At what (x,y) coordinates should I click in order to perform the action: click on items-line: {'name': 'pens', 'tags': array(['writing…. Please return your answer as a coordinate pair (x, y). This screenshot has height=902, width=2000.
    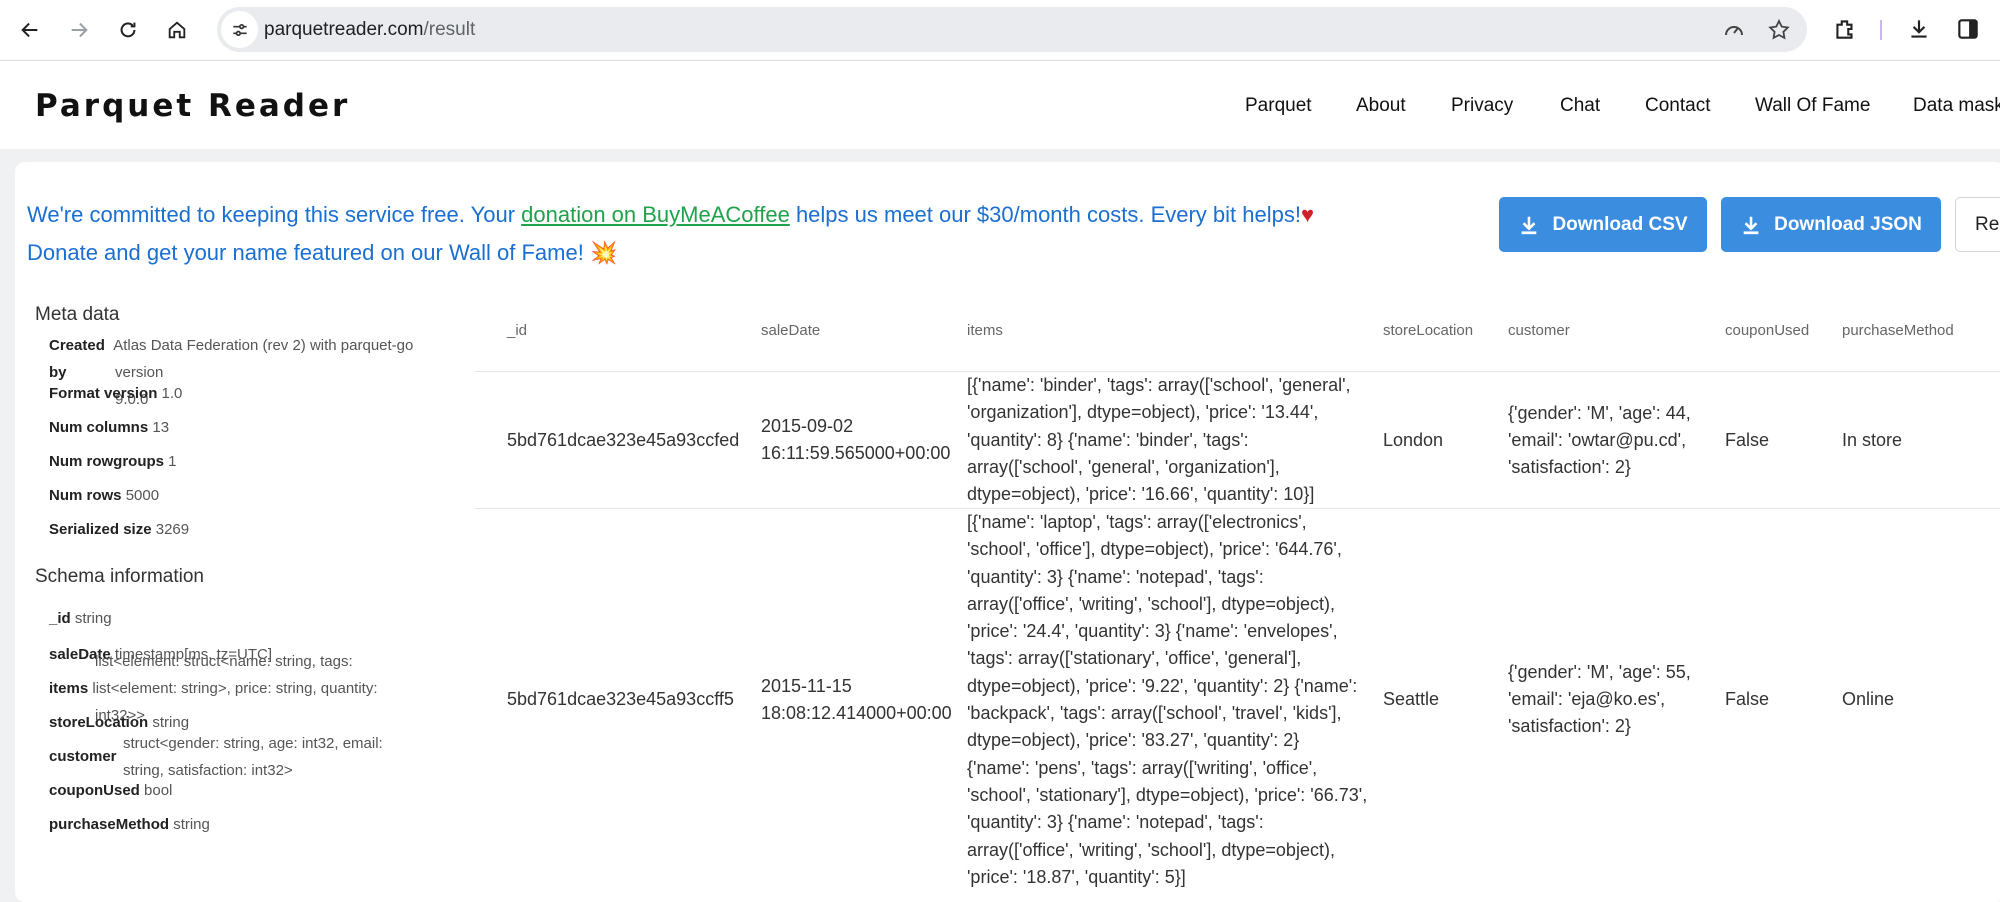
    Looking at the image, I should click on (1142, 767).